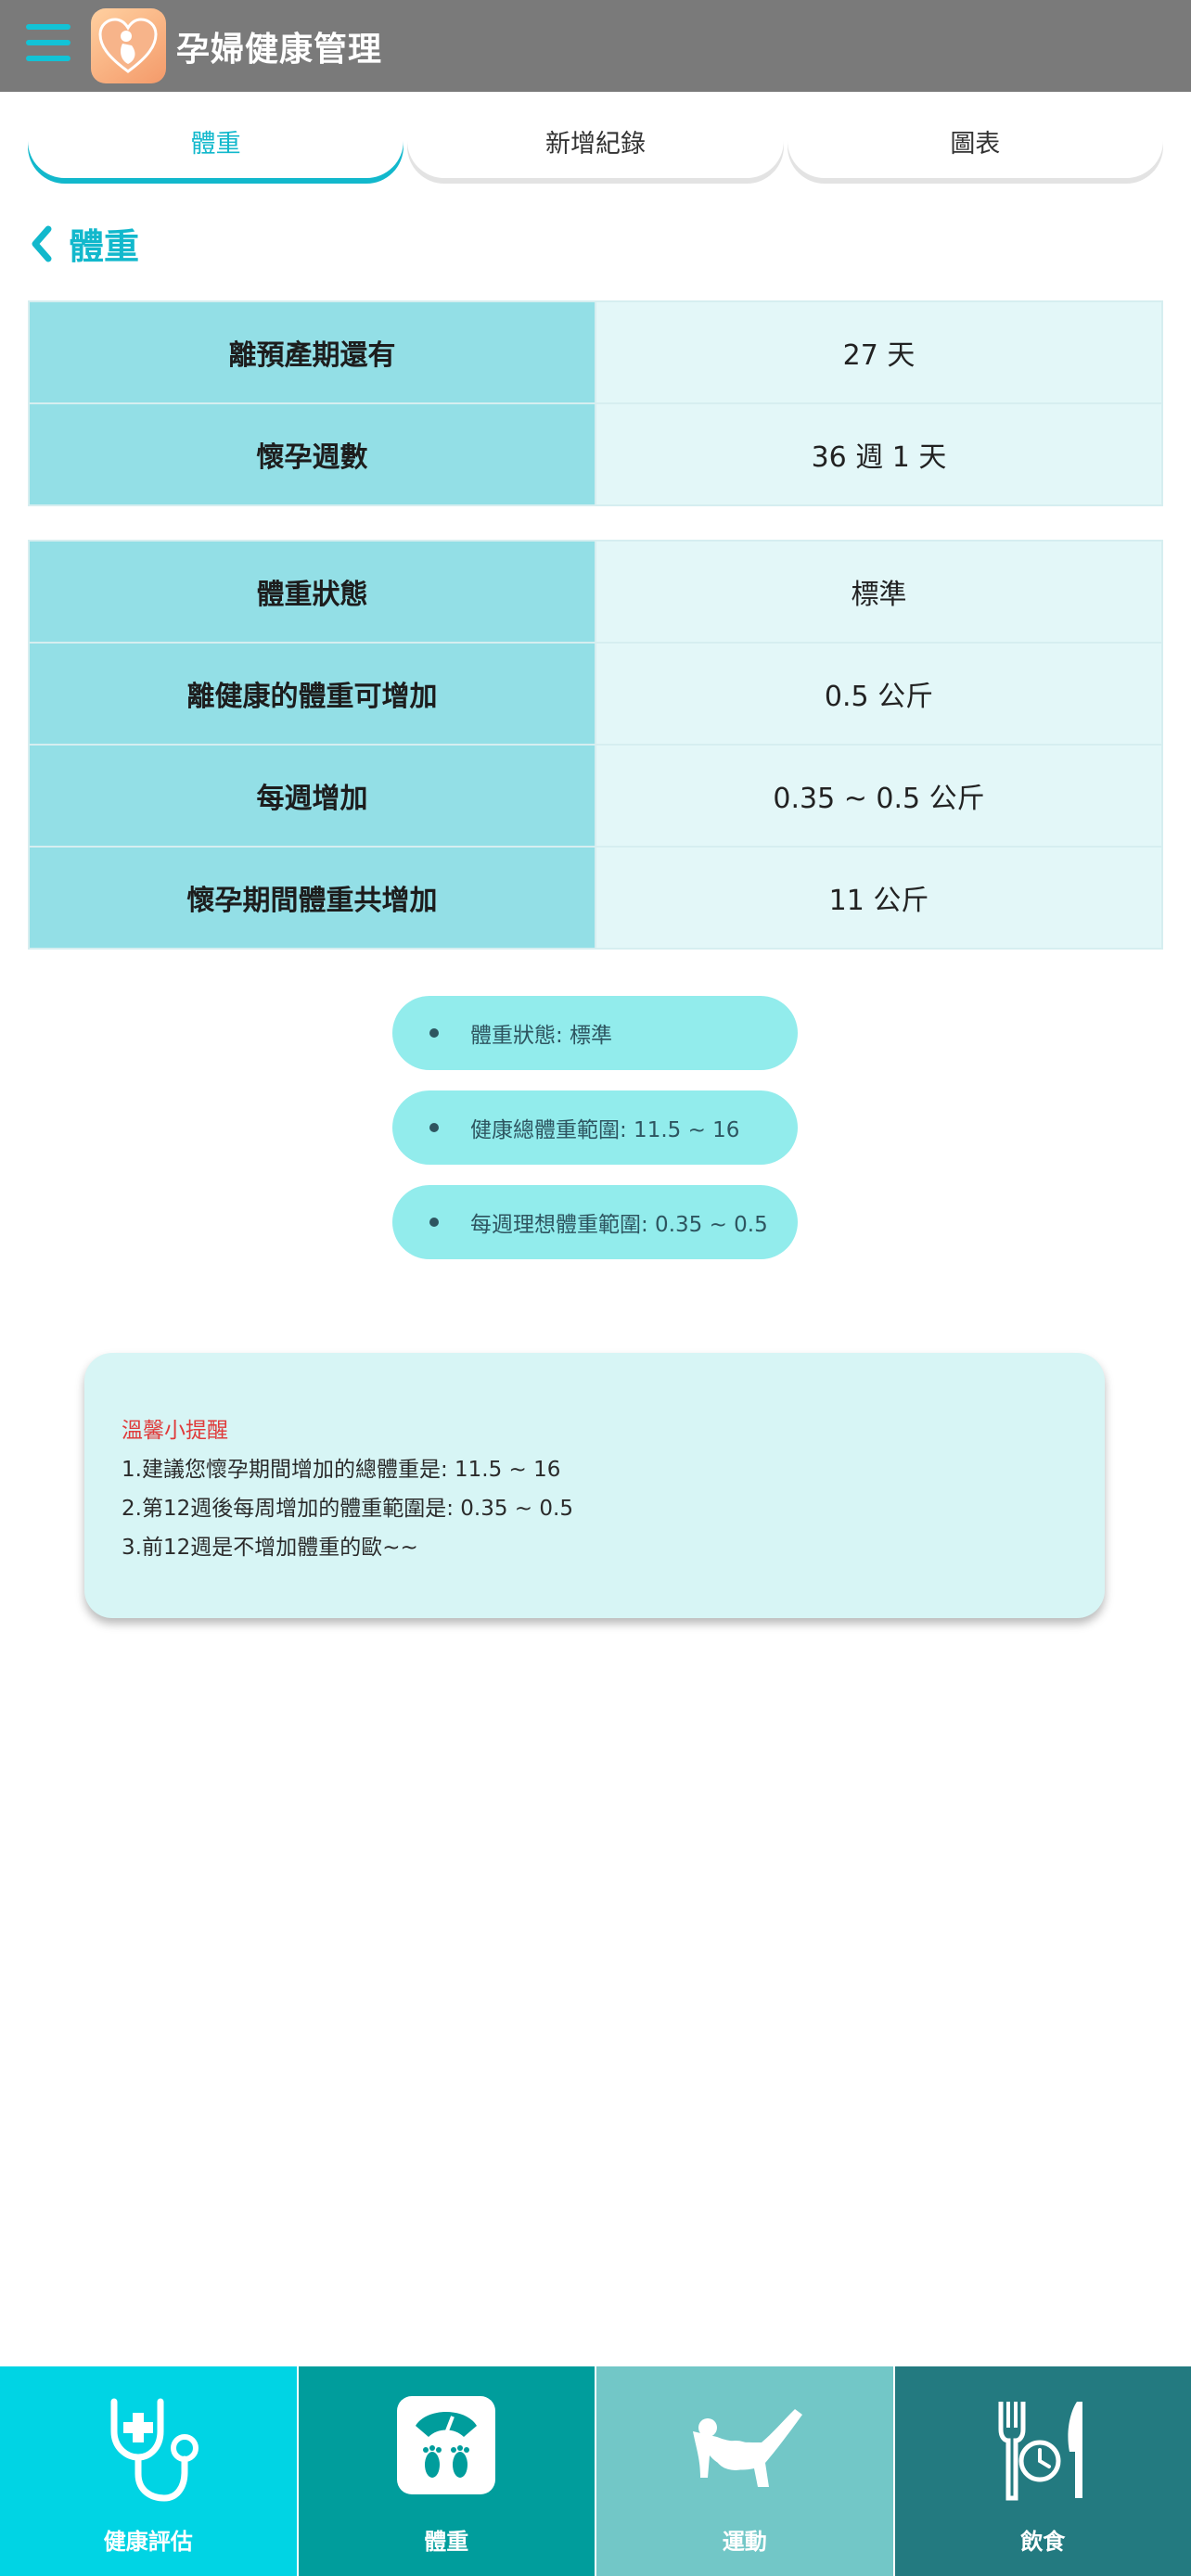  Describe the element at coordinates (1043, 2542) in the screenshot. I see `nav-label: 飲食` at that location.